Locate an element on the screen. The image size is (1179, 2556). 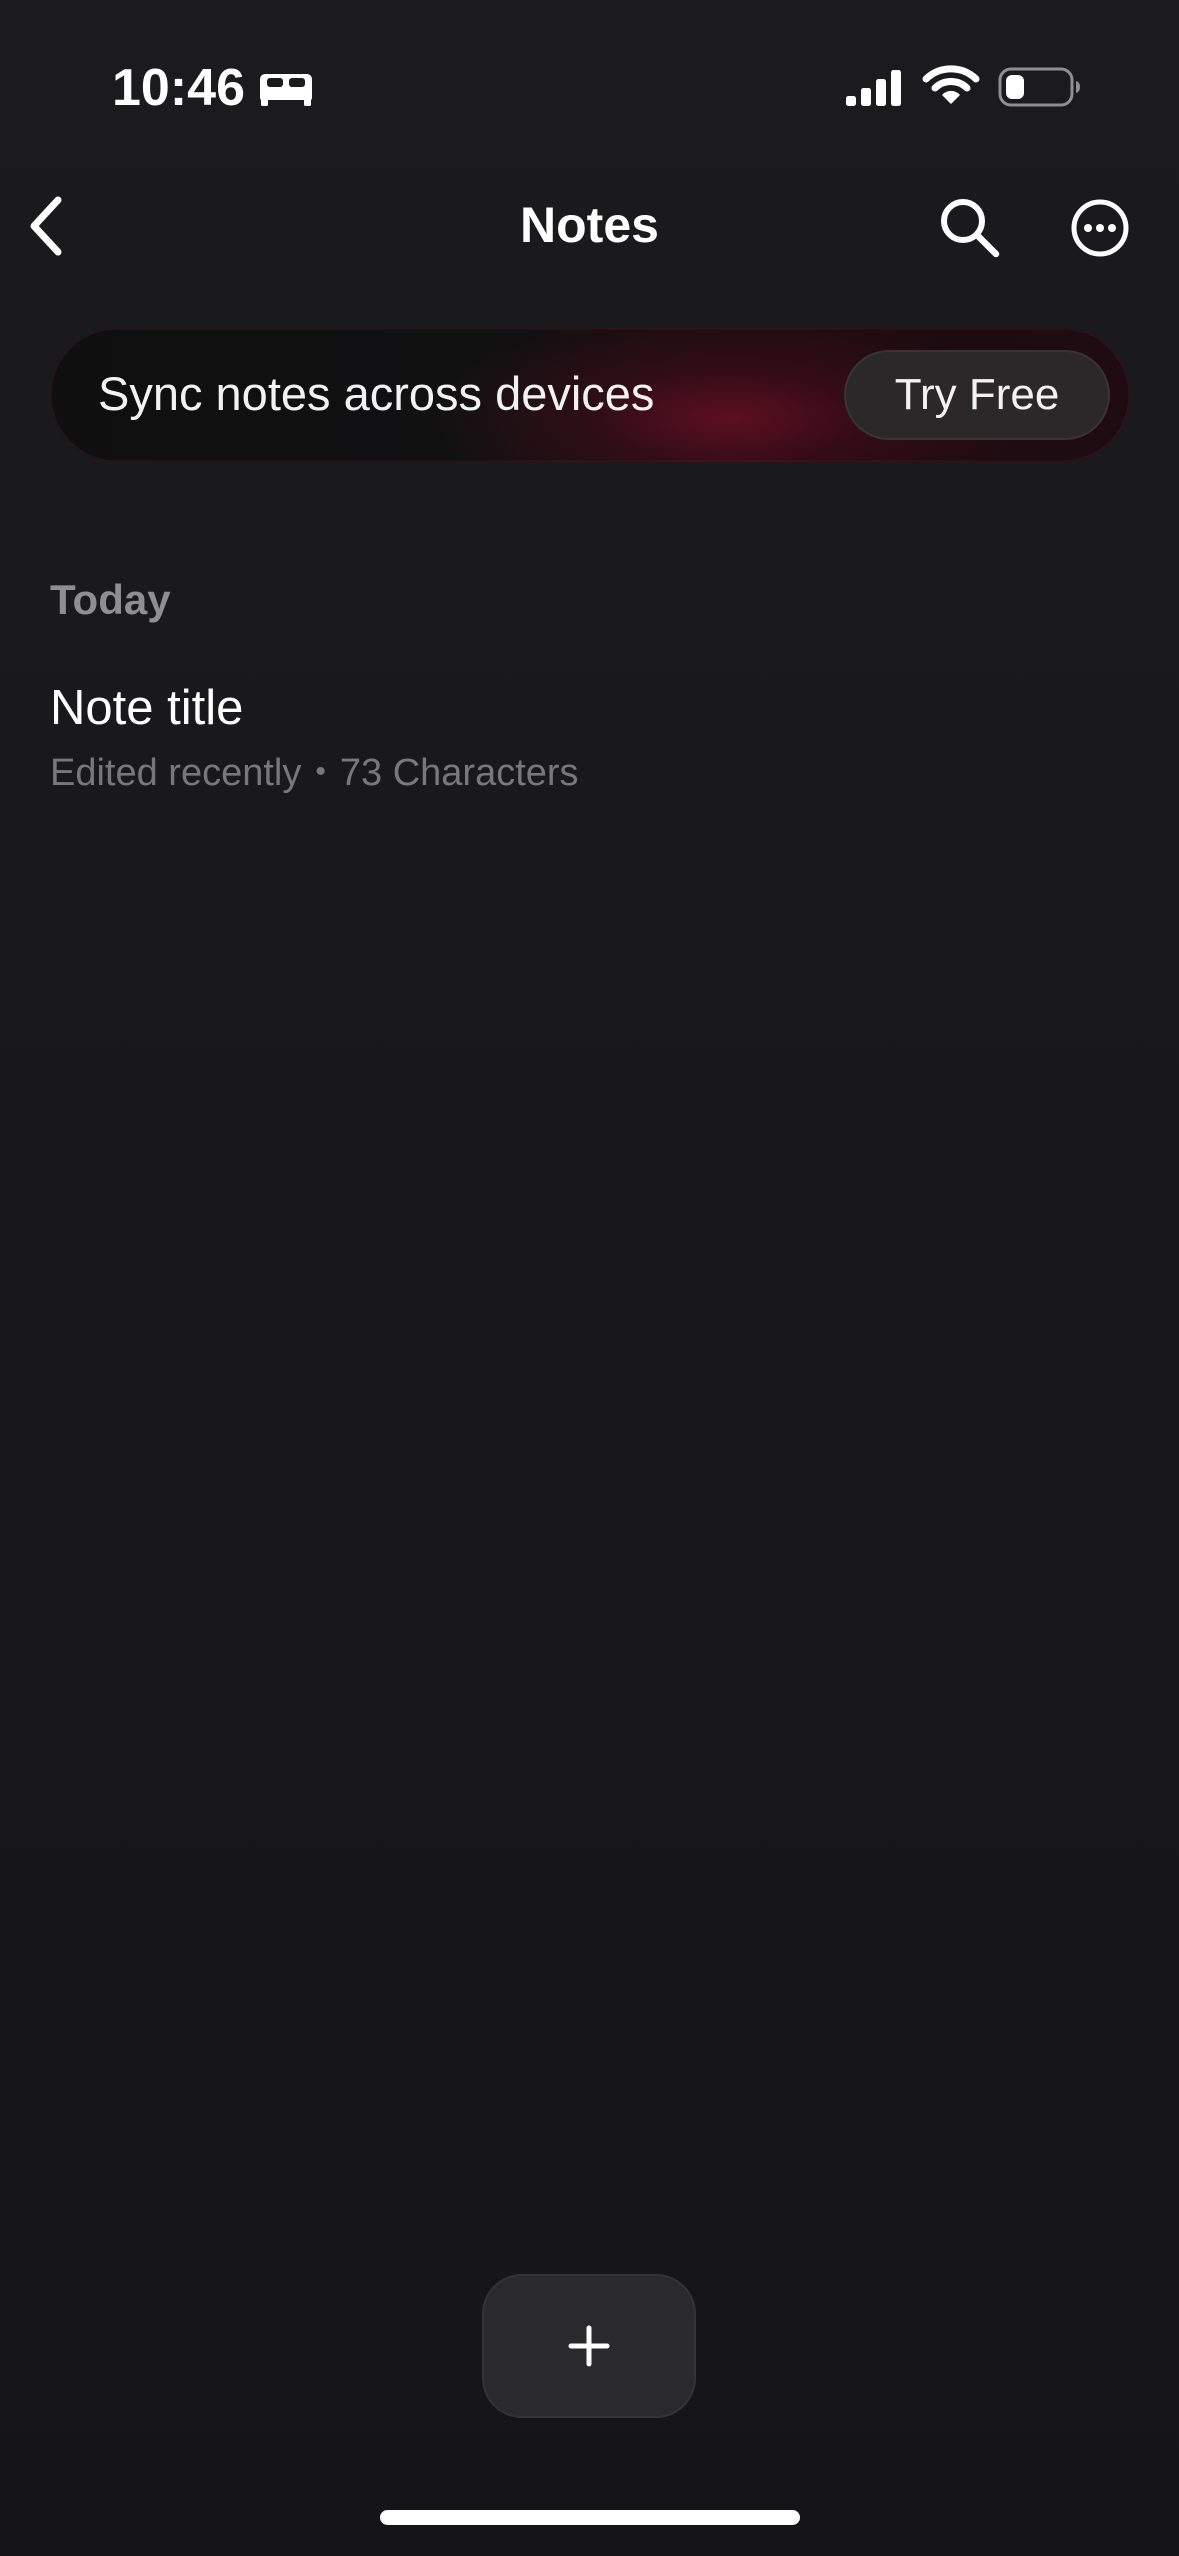
note-character-count: 73 Characters is located at coordinates (459, 773).